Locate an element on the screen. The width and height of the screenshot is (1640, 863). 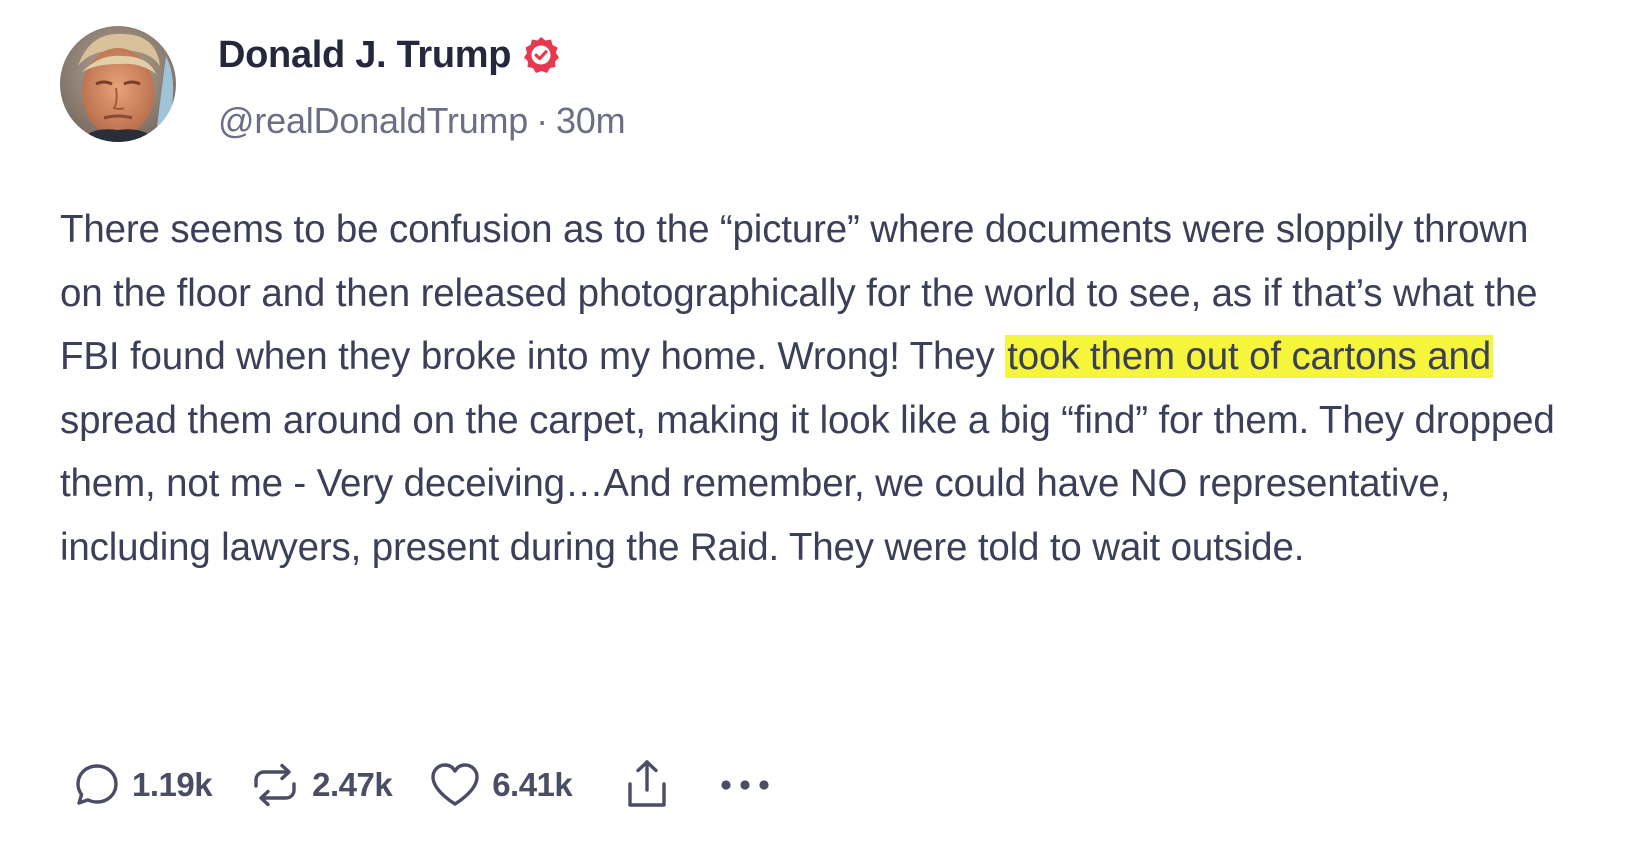
avatar is located at coordinates (118, 84).